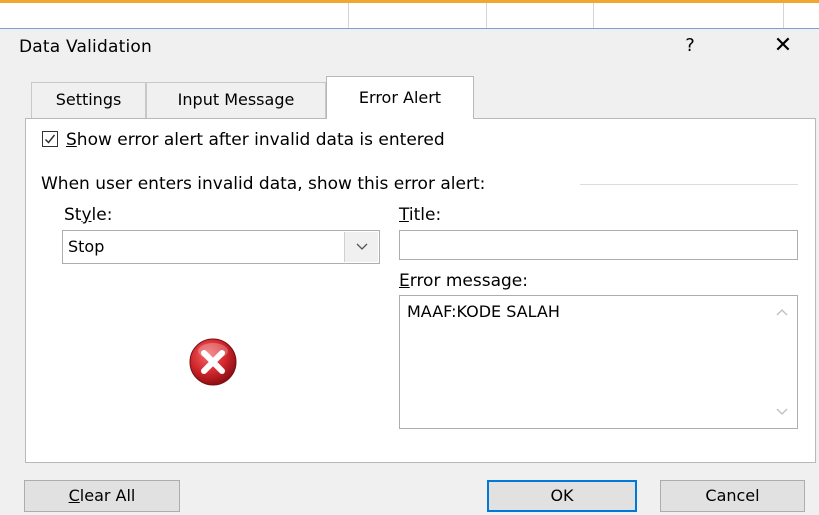 The image size is (819, 515). I want to click on dialog-title: Data Validation, so click(85, 47).